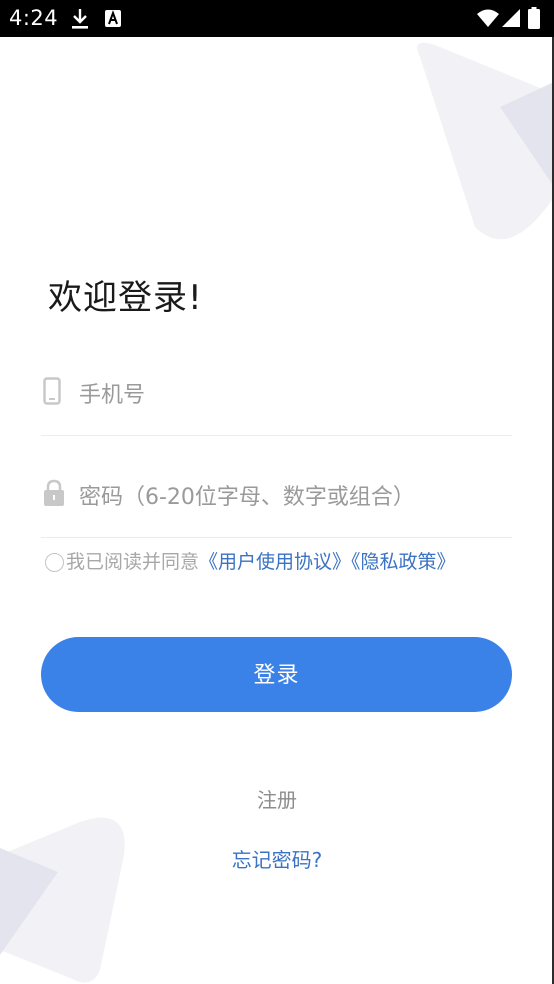 This screenshot has width=554, height=984. What do you see at coordinates (34, 18) in the screenshot?
I see `status-time: 4:24` at bounding box center [34, 18].